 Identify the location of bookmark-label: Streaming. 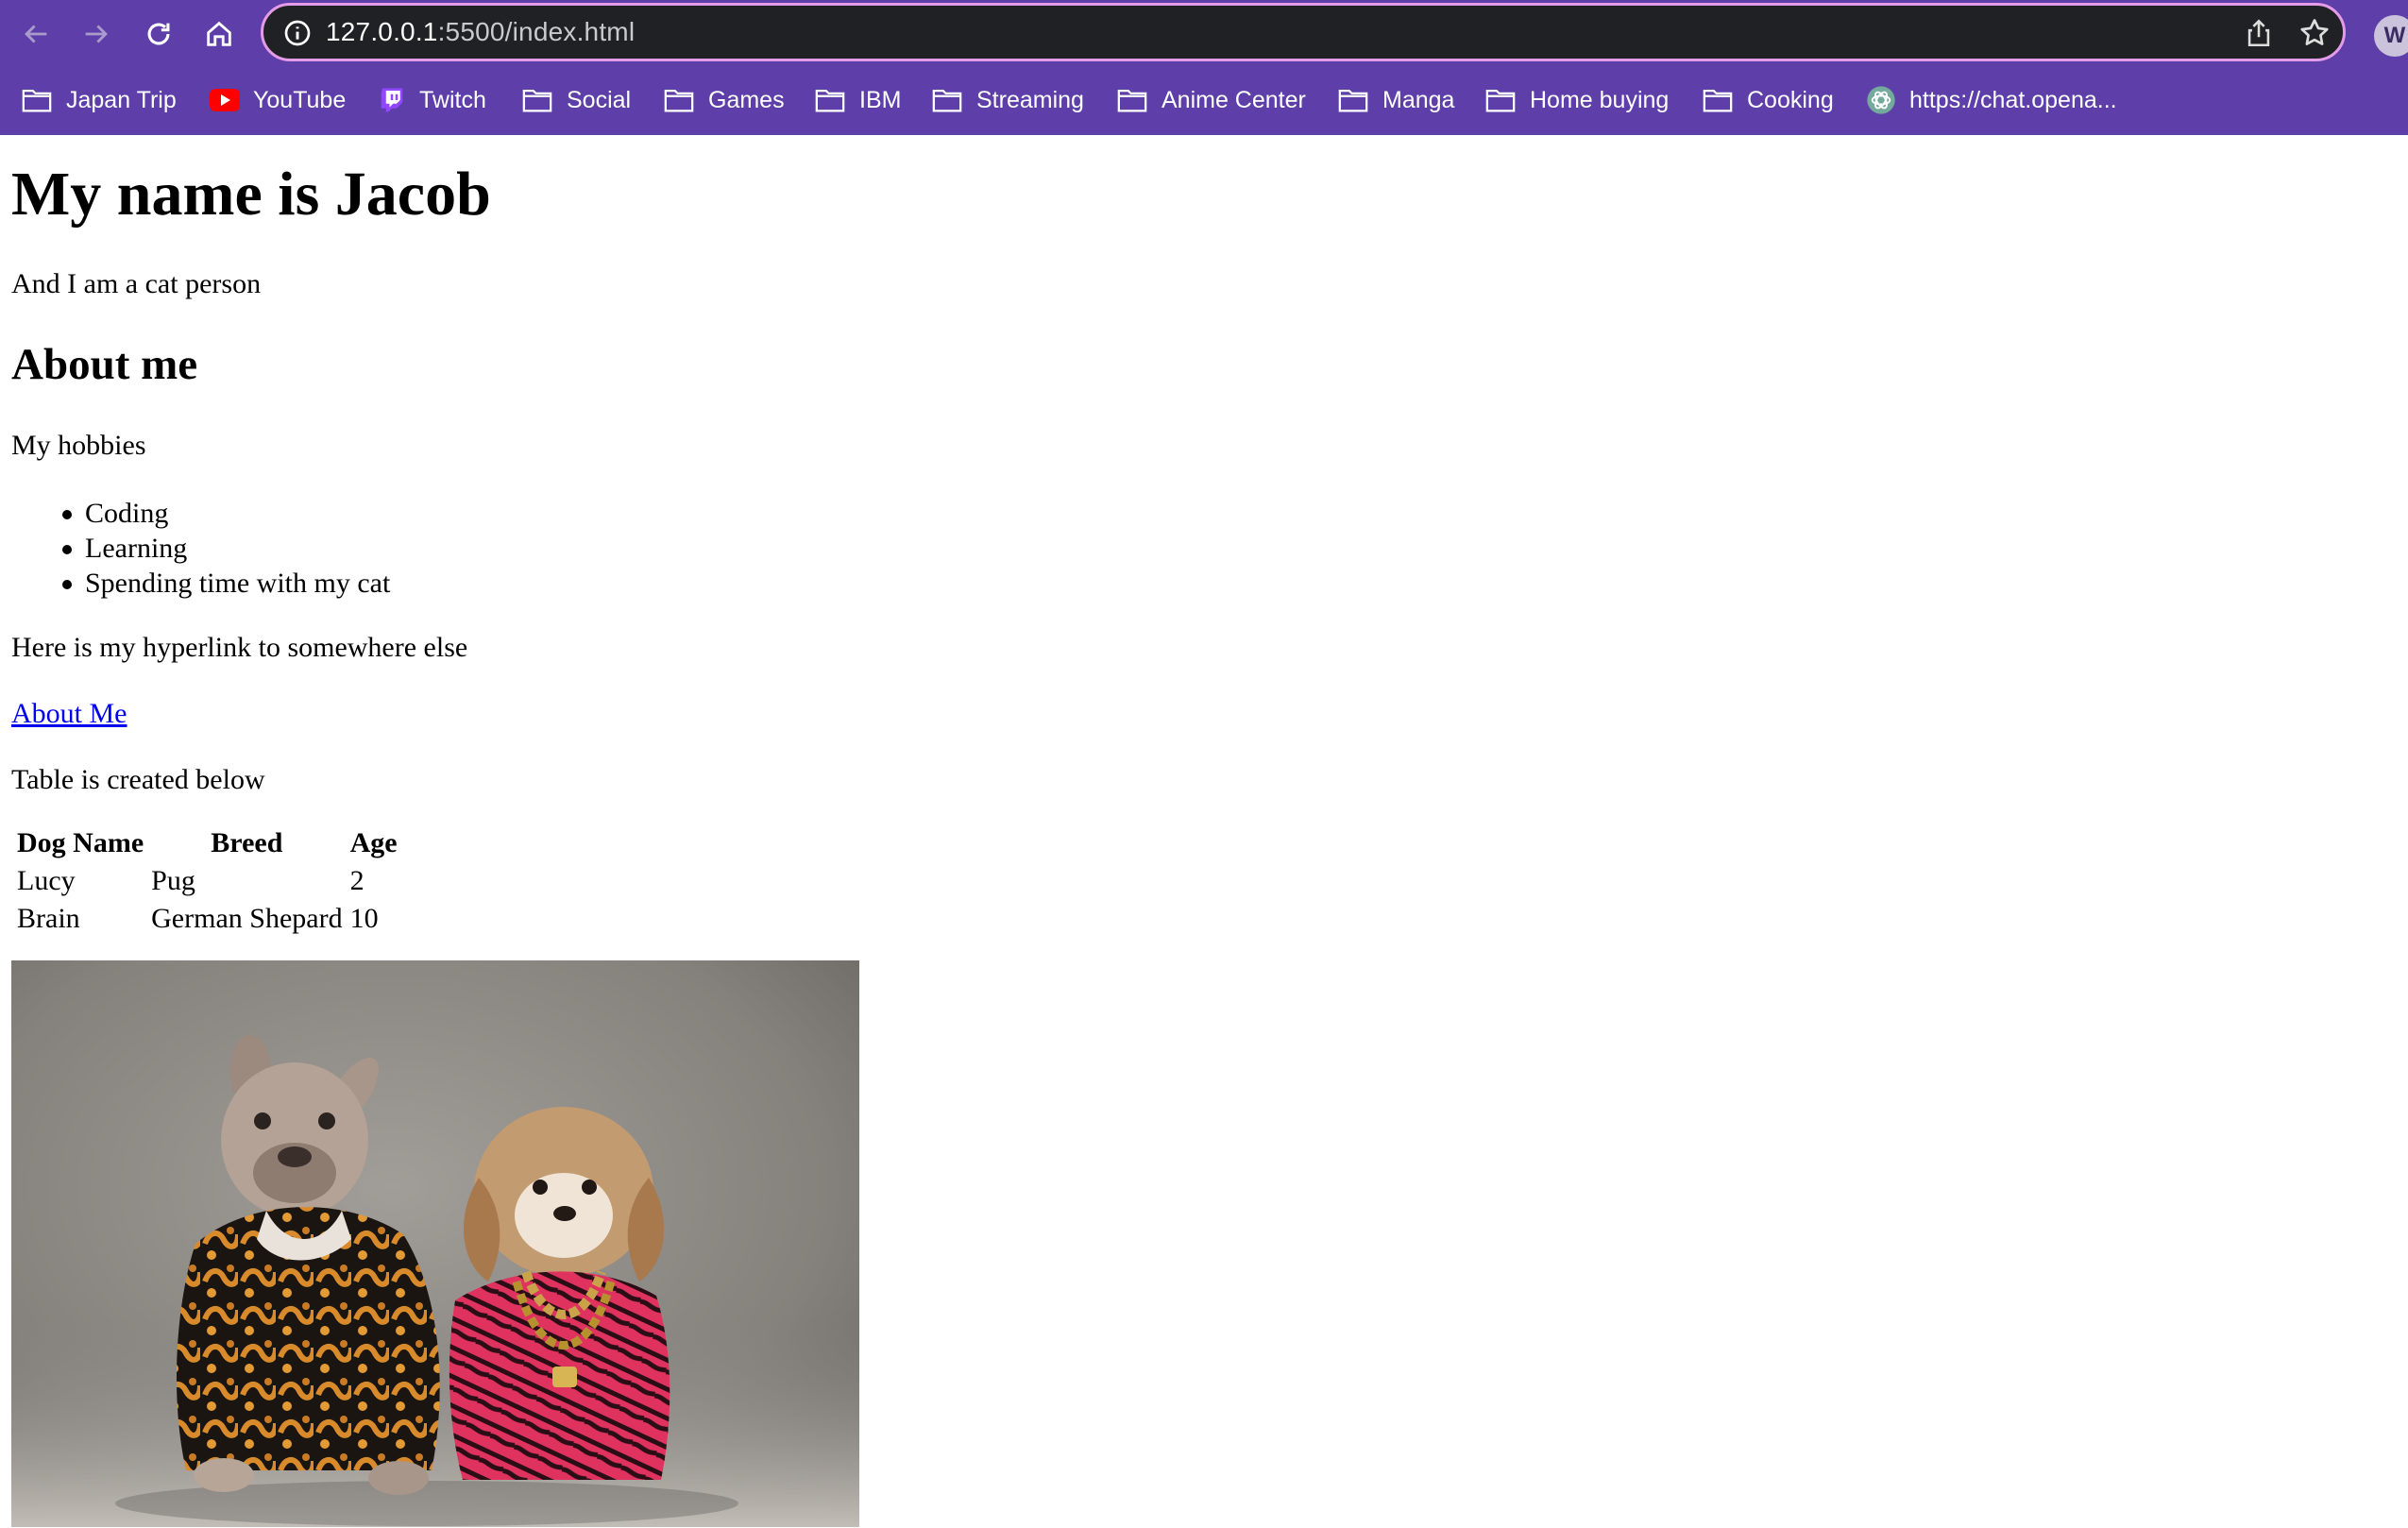
(1030, 99).